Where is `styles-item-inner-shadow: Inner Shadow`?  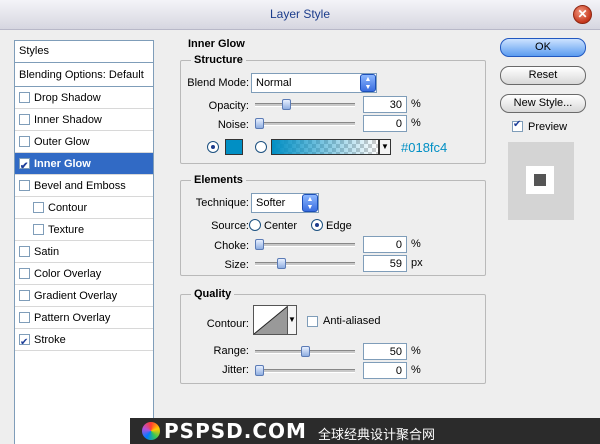
styles-item-inner-shadow: Inner Shadow is located at coordinates (84, 120).